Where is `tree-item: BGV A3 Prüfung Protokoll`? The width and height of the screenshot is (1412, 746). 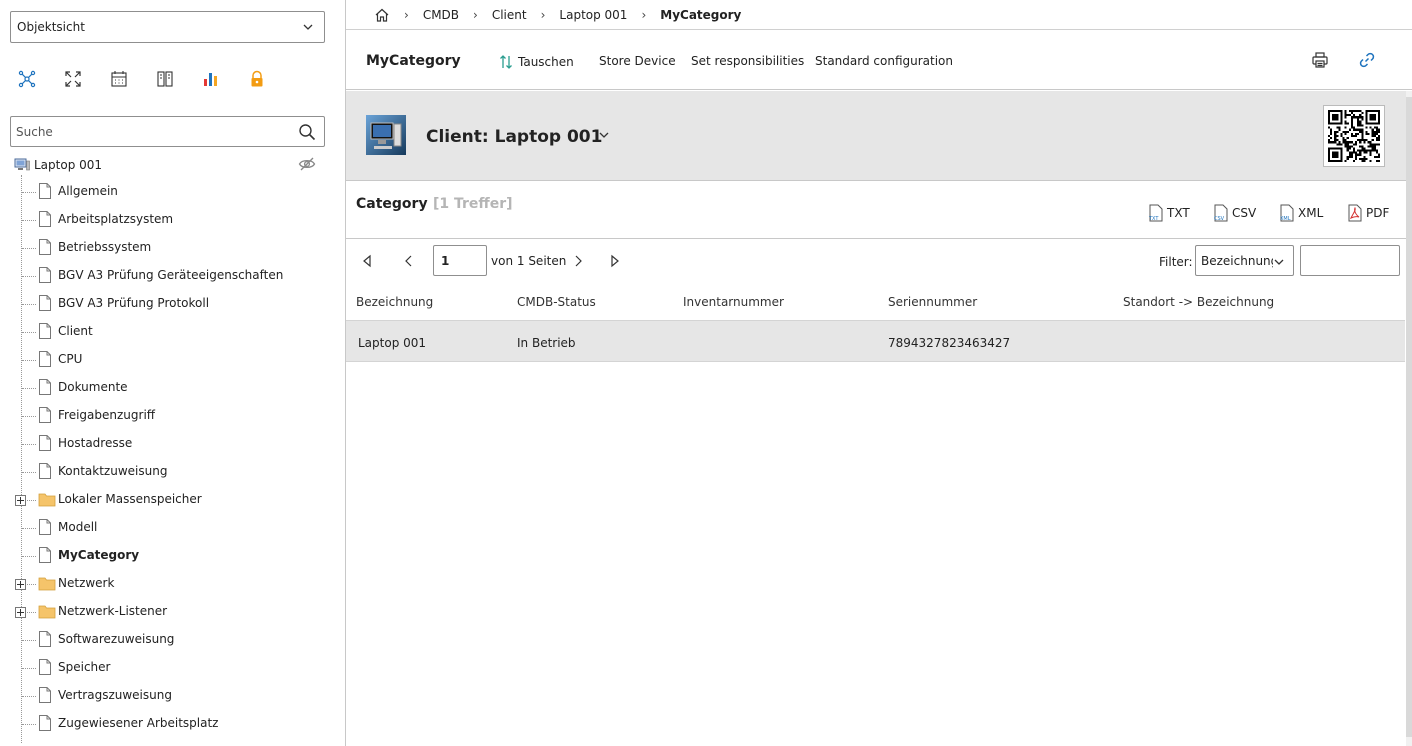
tree-item: BGV A3 Prüfung Protokoll is located at coordinates (170, 304).